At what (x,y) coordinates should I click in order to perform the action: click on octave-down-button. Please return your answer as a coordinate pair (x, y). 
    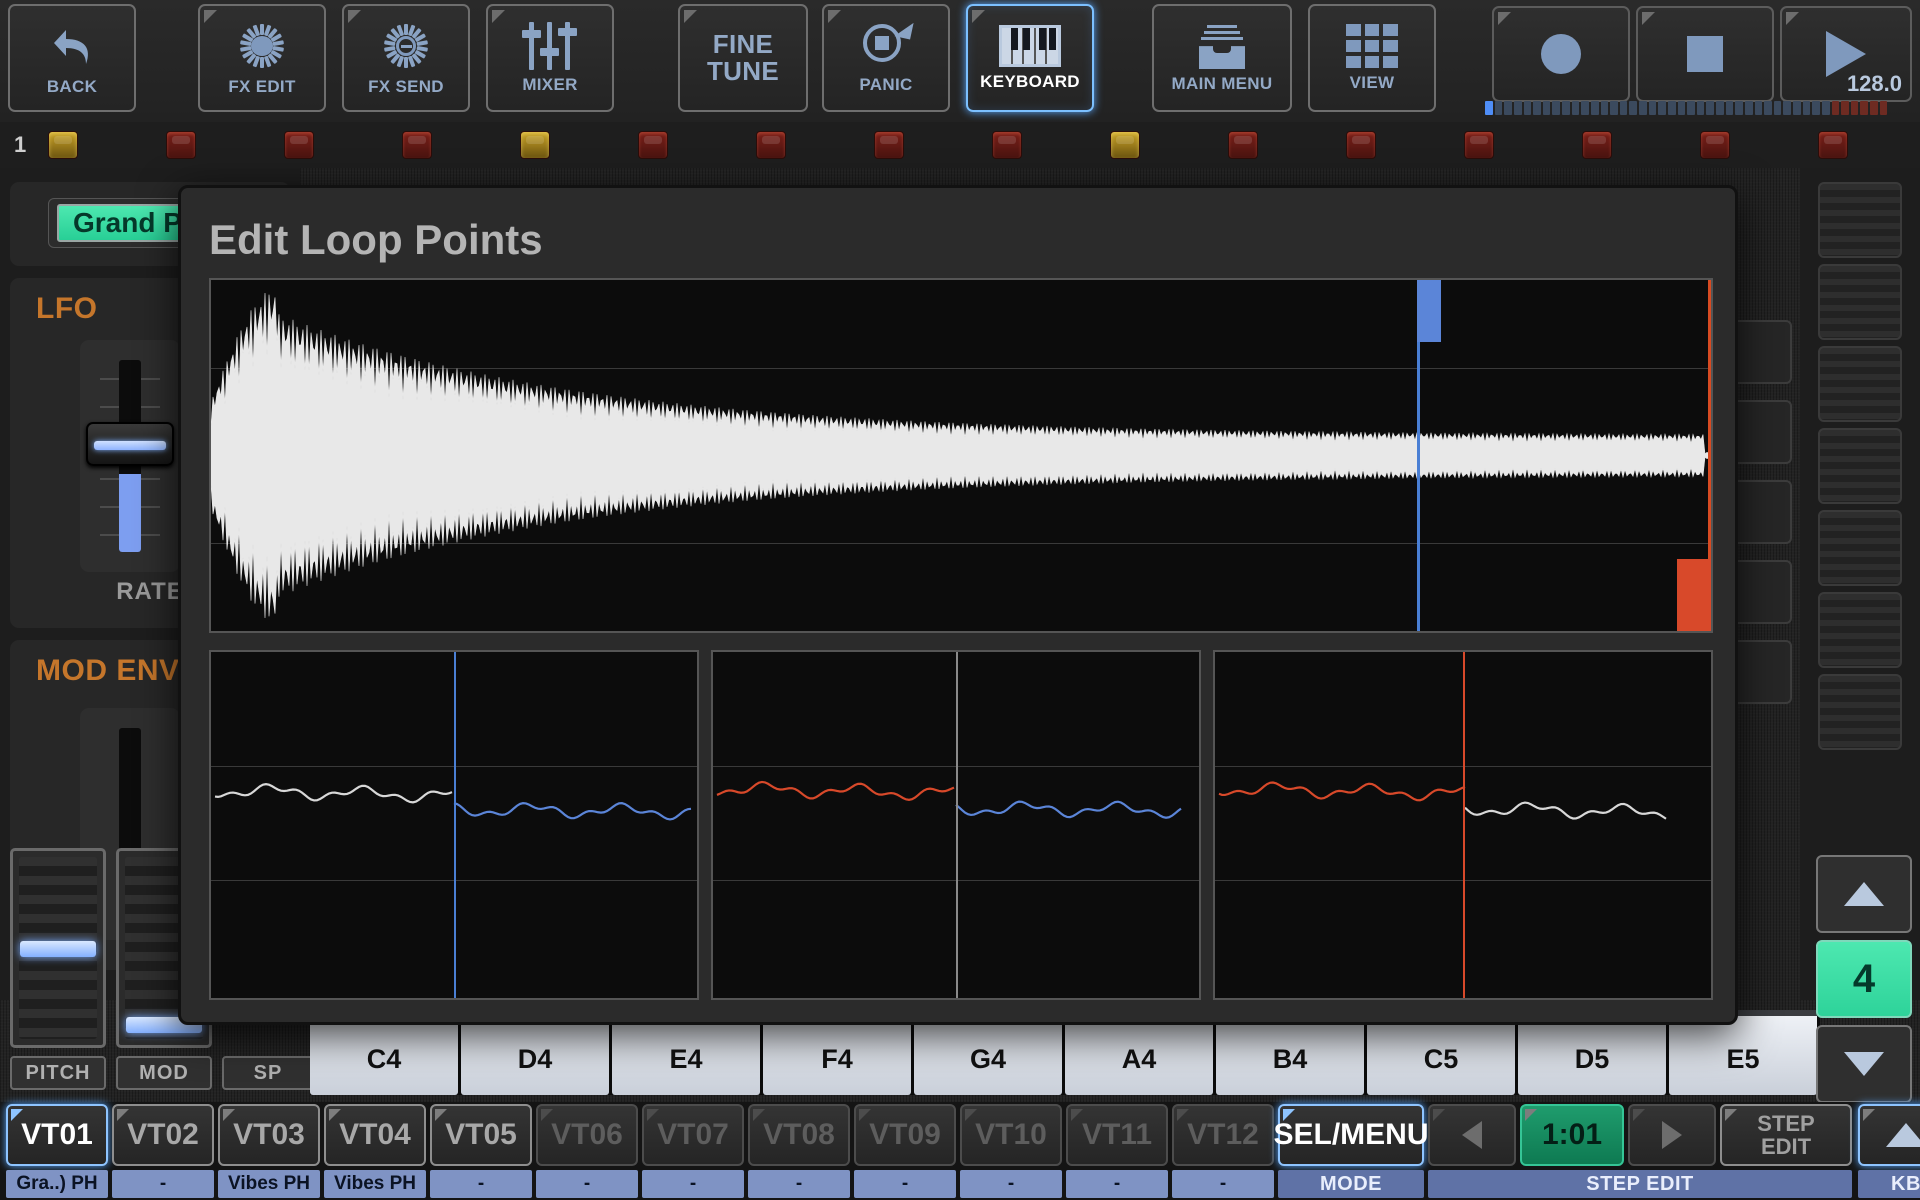
    Looking at the image, I should click on (1864, 1064).